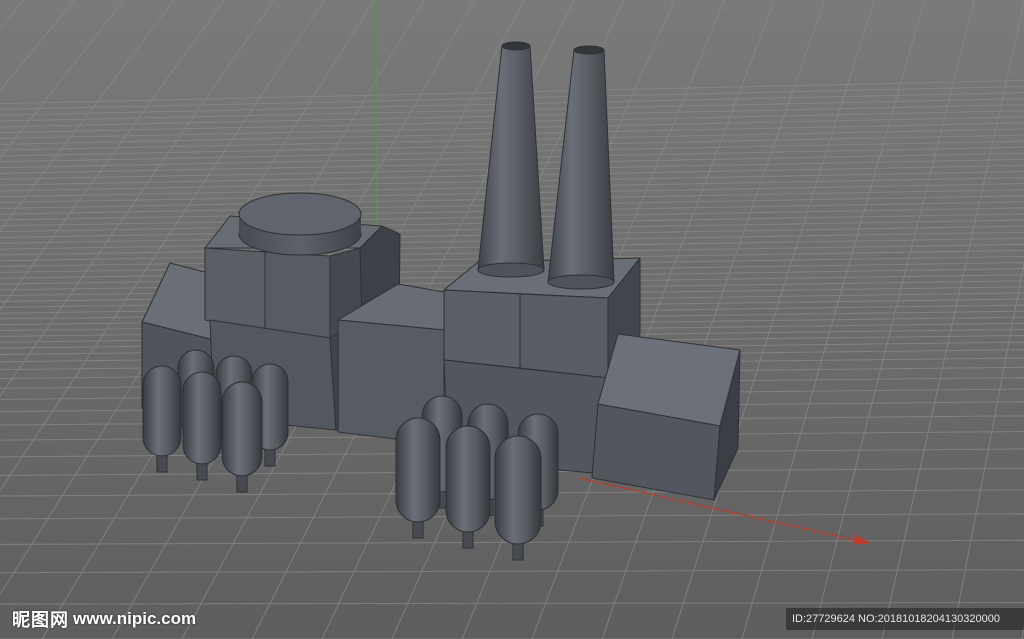 The width and height of the screenshot is (1024, 639). What do you see at coordinates (564, 336) in the screenshot?
I see `tower-right-front-upper-b` at bounding box center [564, 336].